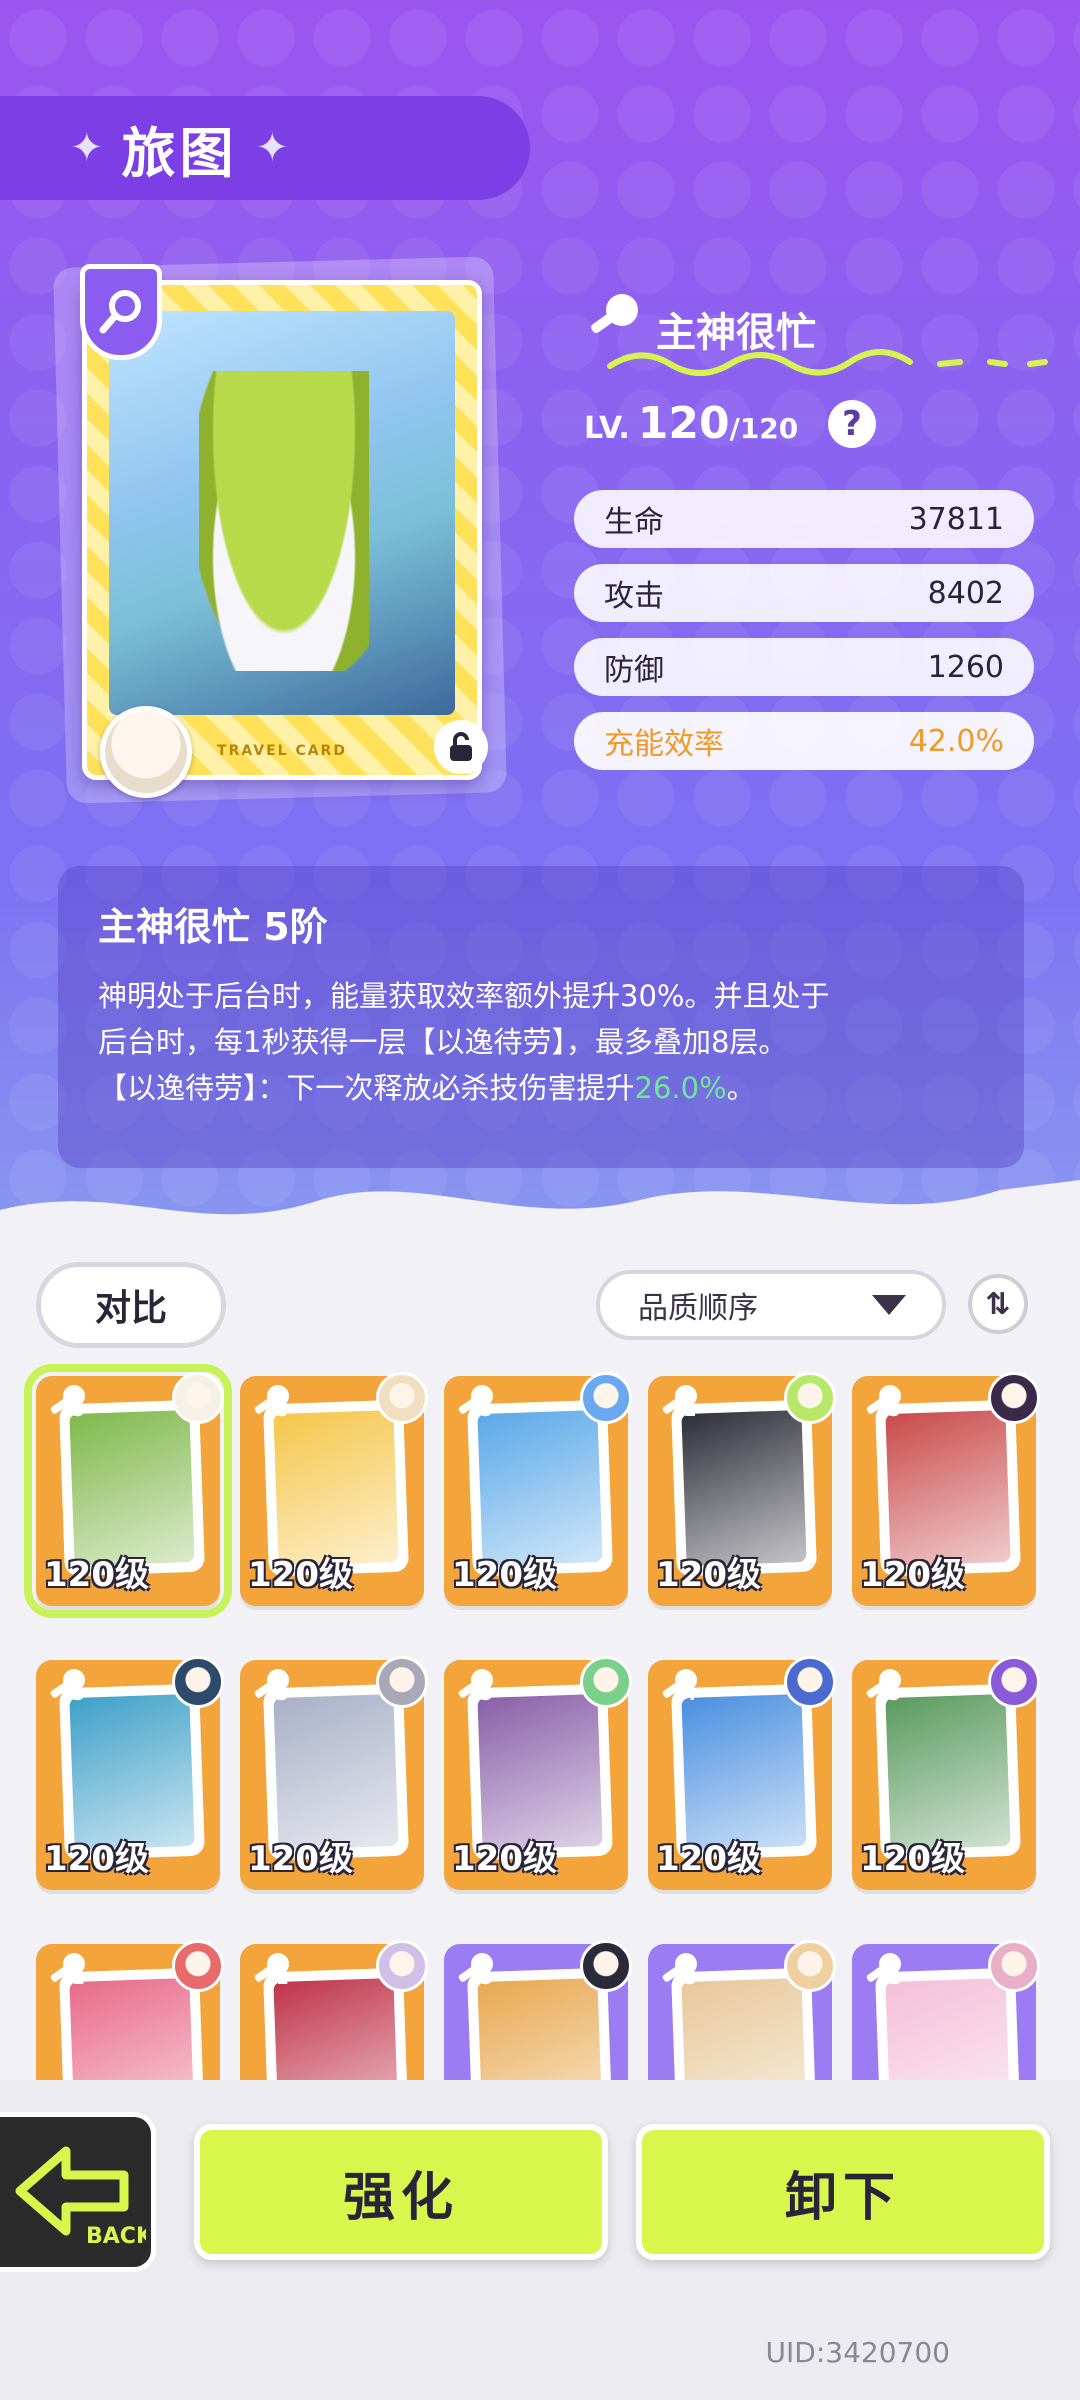  Describe the element at coordinates (131, 1305) in the screenshot. I see `compare-button: 对比` at that location.